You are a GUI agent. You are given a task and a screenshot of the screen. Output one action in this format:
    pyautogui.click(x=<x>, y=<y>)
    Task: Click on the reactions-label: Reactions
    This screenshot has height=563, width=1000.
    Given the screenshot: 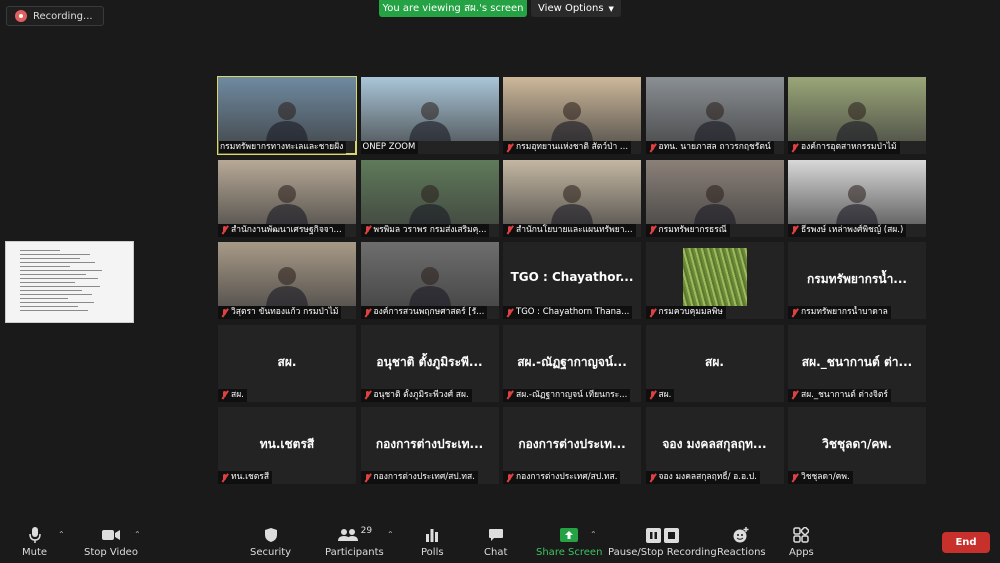 What is the action you would take?
    pyautogui.click(x=741, y=552)
    